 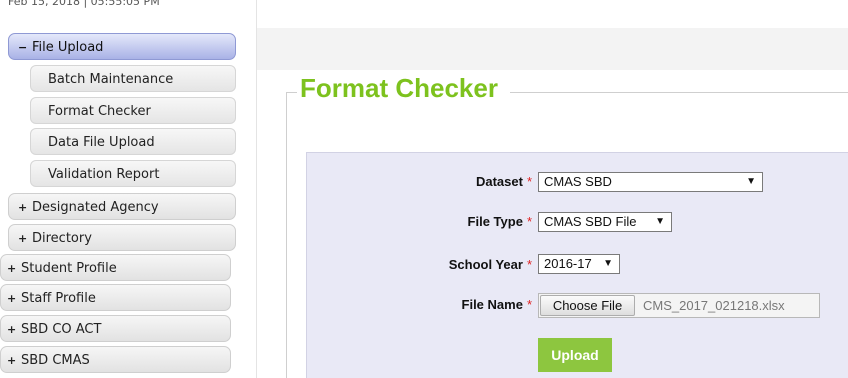 What do you see at coordinates (575, 355) in the screenshot?
I see `upload-button: Upload` at bounding box center [575, 355].